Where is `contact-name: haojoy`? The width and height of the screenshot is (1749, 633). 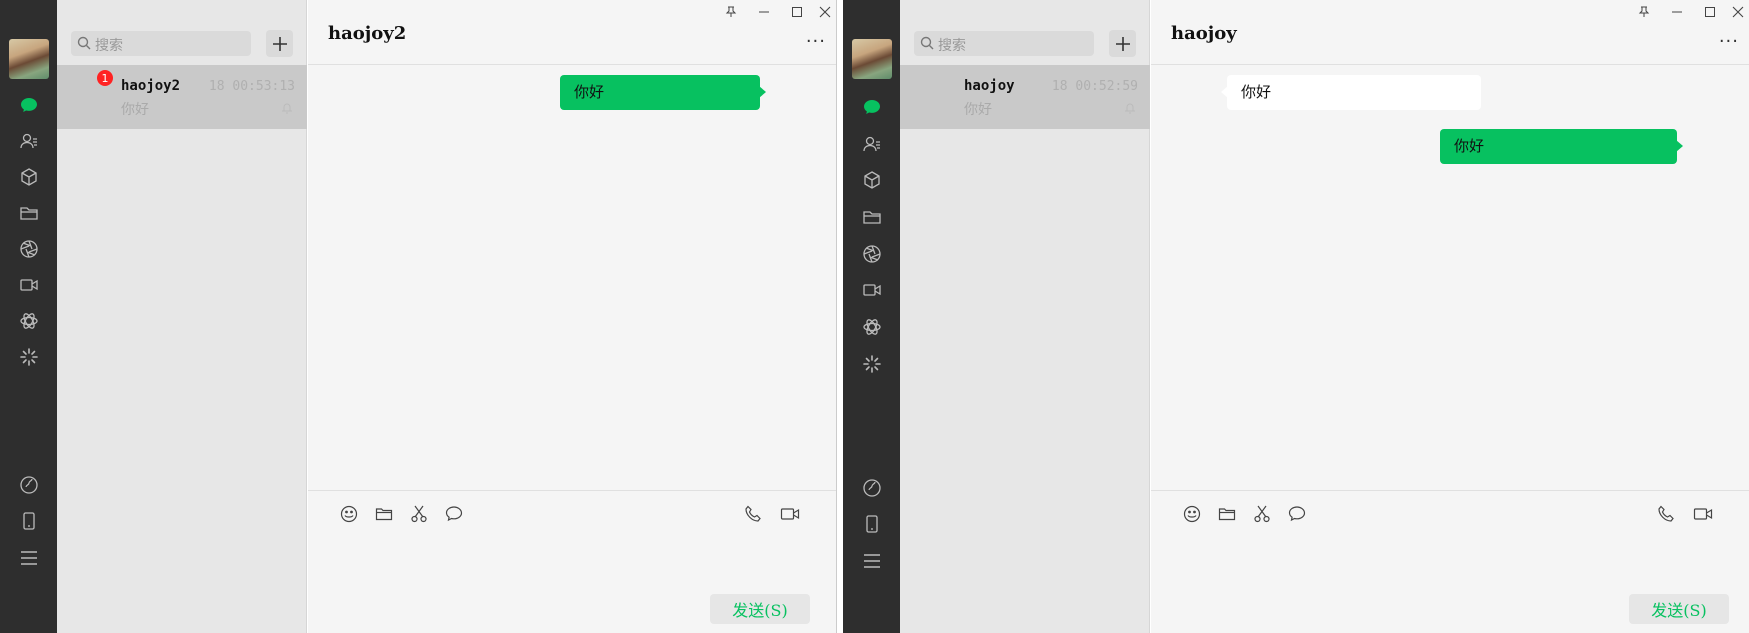 contact-name: haojoy is located at coordinates (989, 86).